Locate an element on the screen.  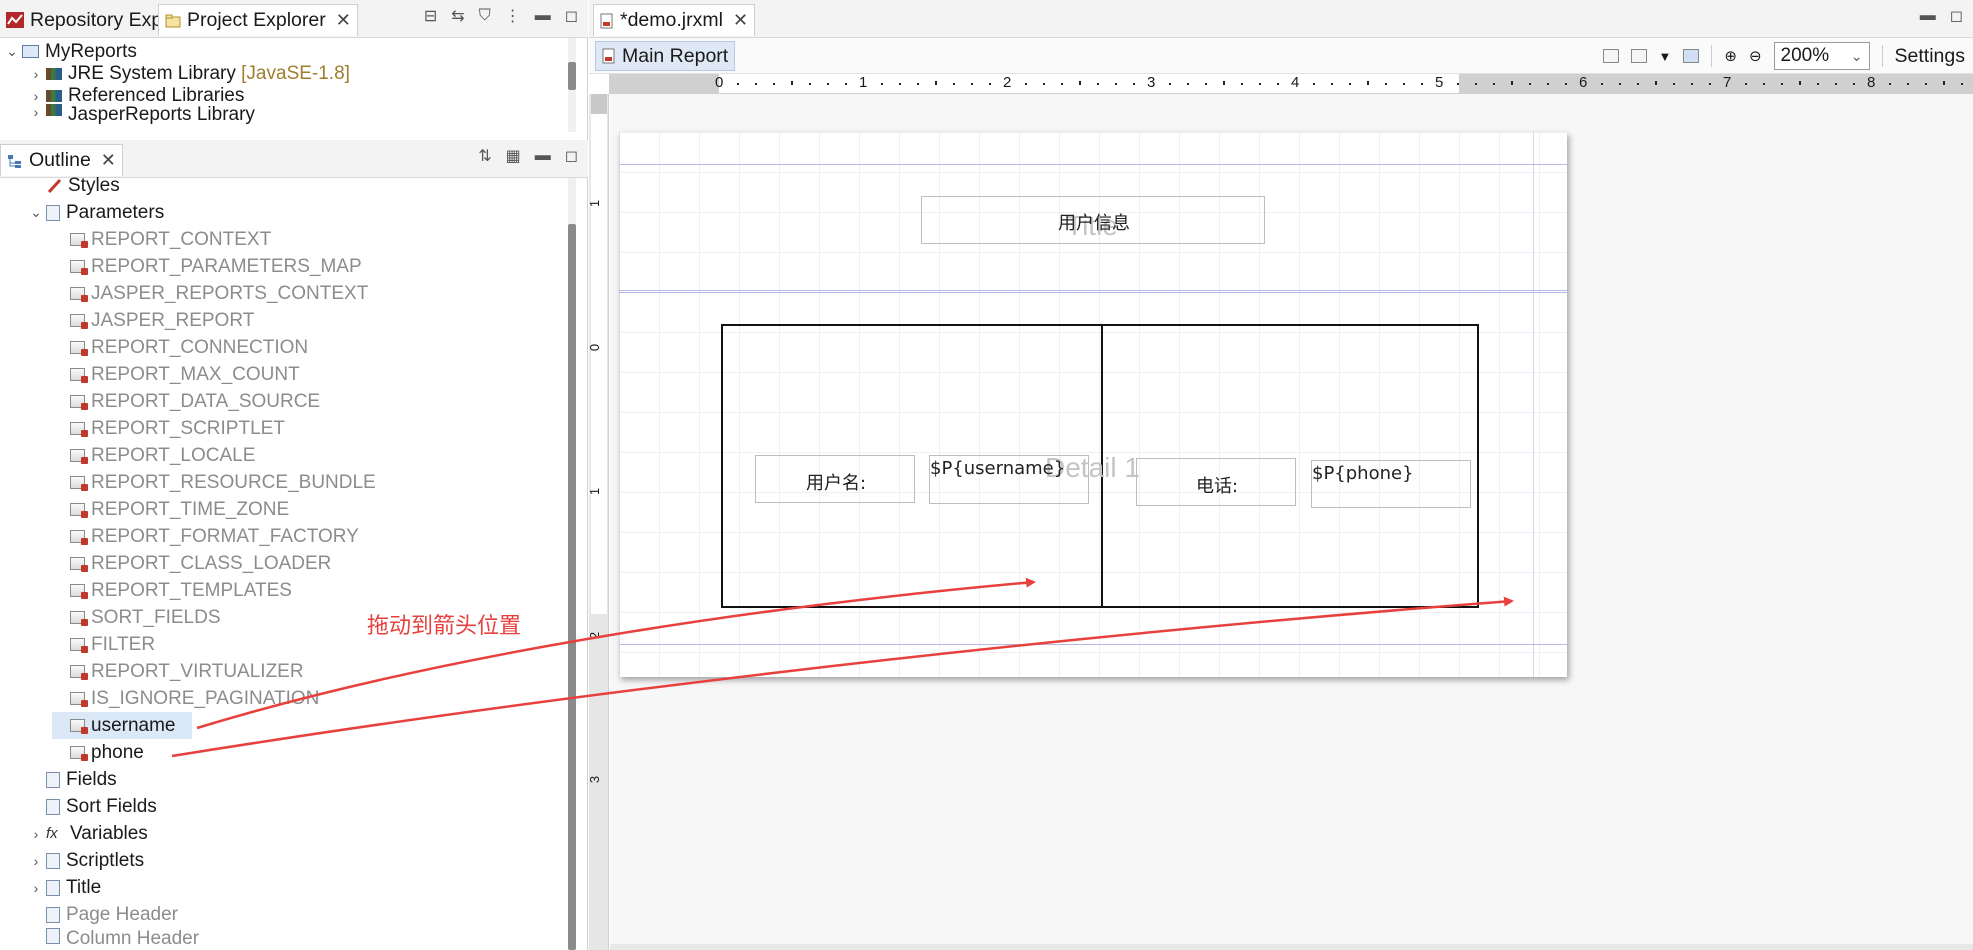
data-icon is located at coordinates (1638, 56).